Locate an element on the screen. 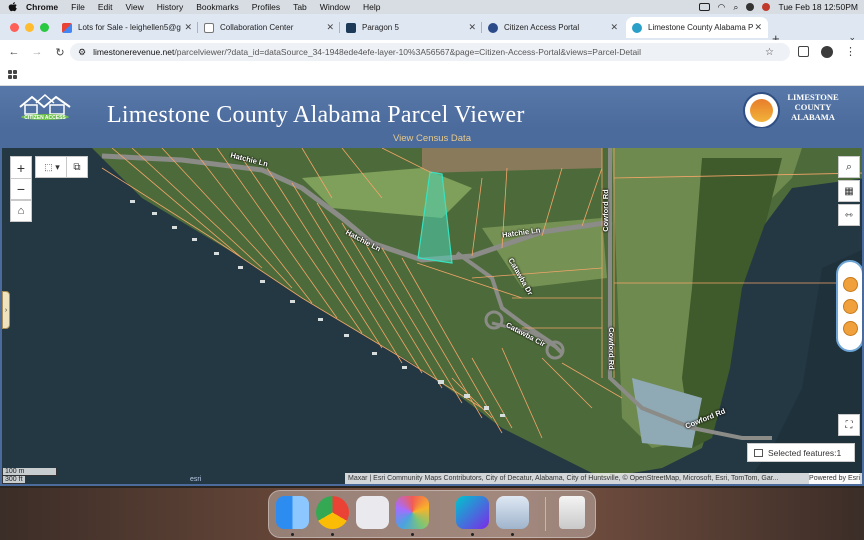 The image size is (864, 540). menubar-status-area: ◠ ⌕ Tue Feb 18 12:50PM is located at coordinates (778, 7).